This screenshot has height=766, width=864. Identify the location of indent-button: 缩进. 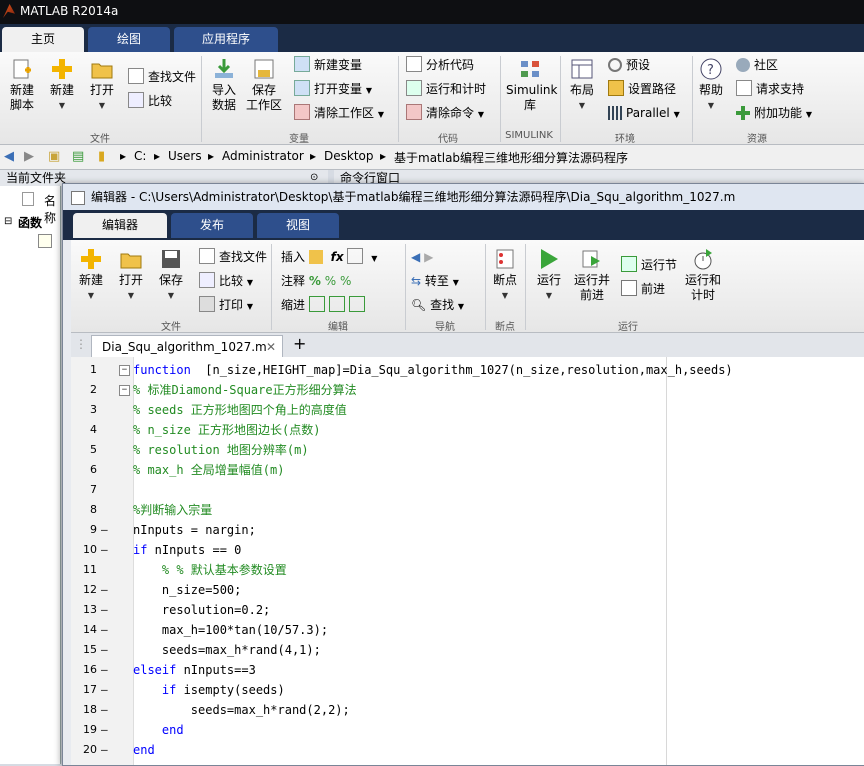
(325, 305).